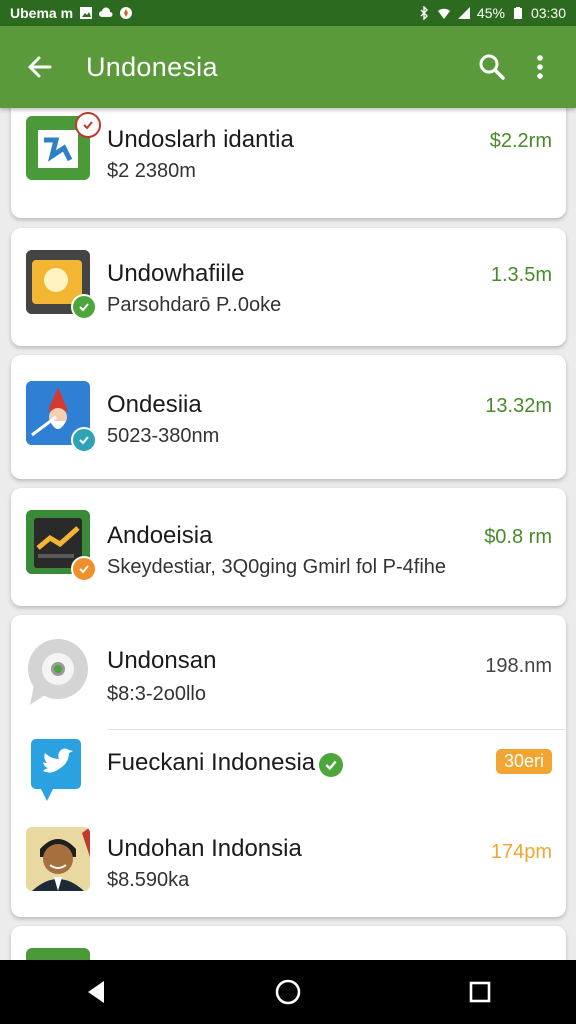 This screenshot has height=1024, width=576. I want to click on list-item: Undowhafiile Parsohdarō P..0oke 1.3.5m, so click(288, 283).